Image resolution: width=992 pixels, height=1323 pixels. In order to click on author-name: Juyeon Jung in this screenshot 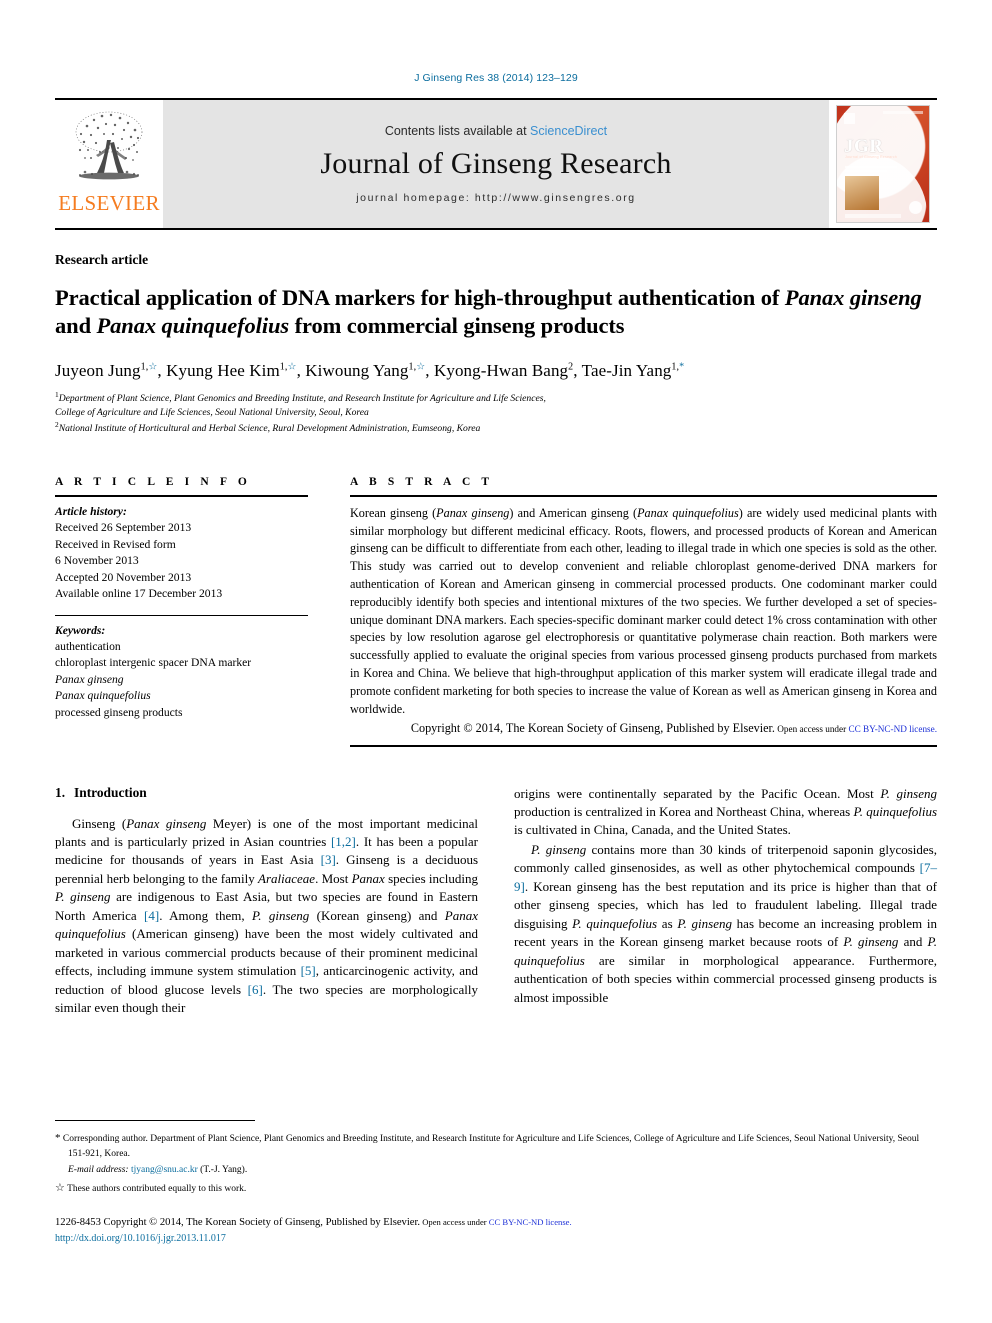, I will do `click(98, 370)`.